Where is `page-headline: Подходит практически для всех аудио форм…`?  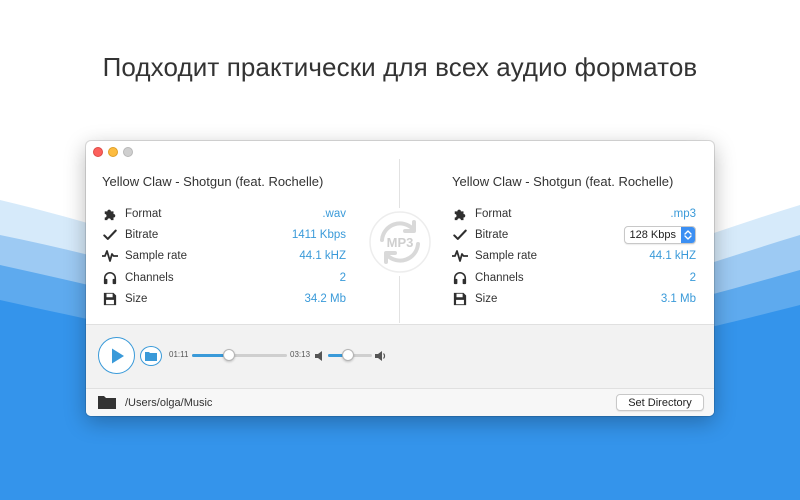
page-headline: Подходит практически для всех аудио форм… is located at coordinates (400, 67).